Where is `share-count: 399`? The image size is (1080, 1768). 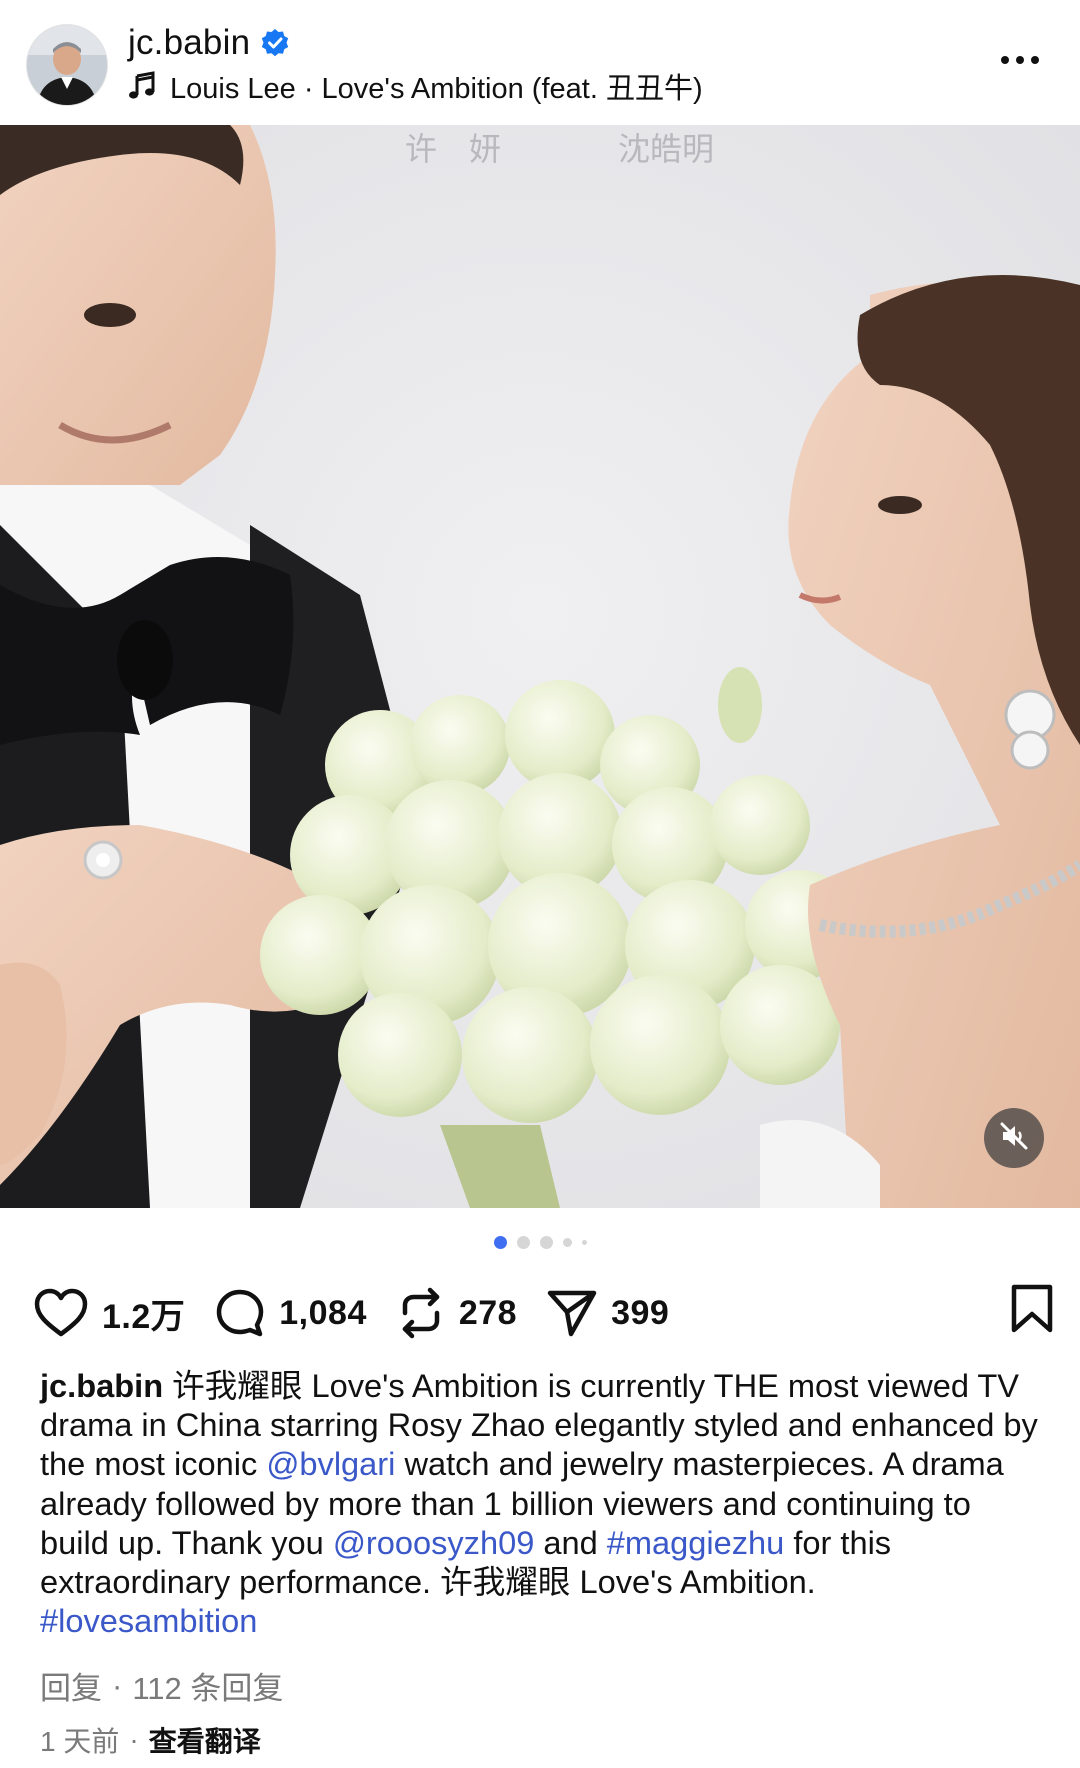
share-count: 399 is located at coordinates (640, 1312).